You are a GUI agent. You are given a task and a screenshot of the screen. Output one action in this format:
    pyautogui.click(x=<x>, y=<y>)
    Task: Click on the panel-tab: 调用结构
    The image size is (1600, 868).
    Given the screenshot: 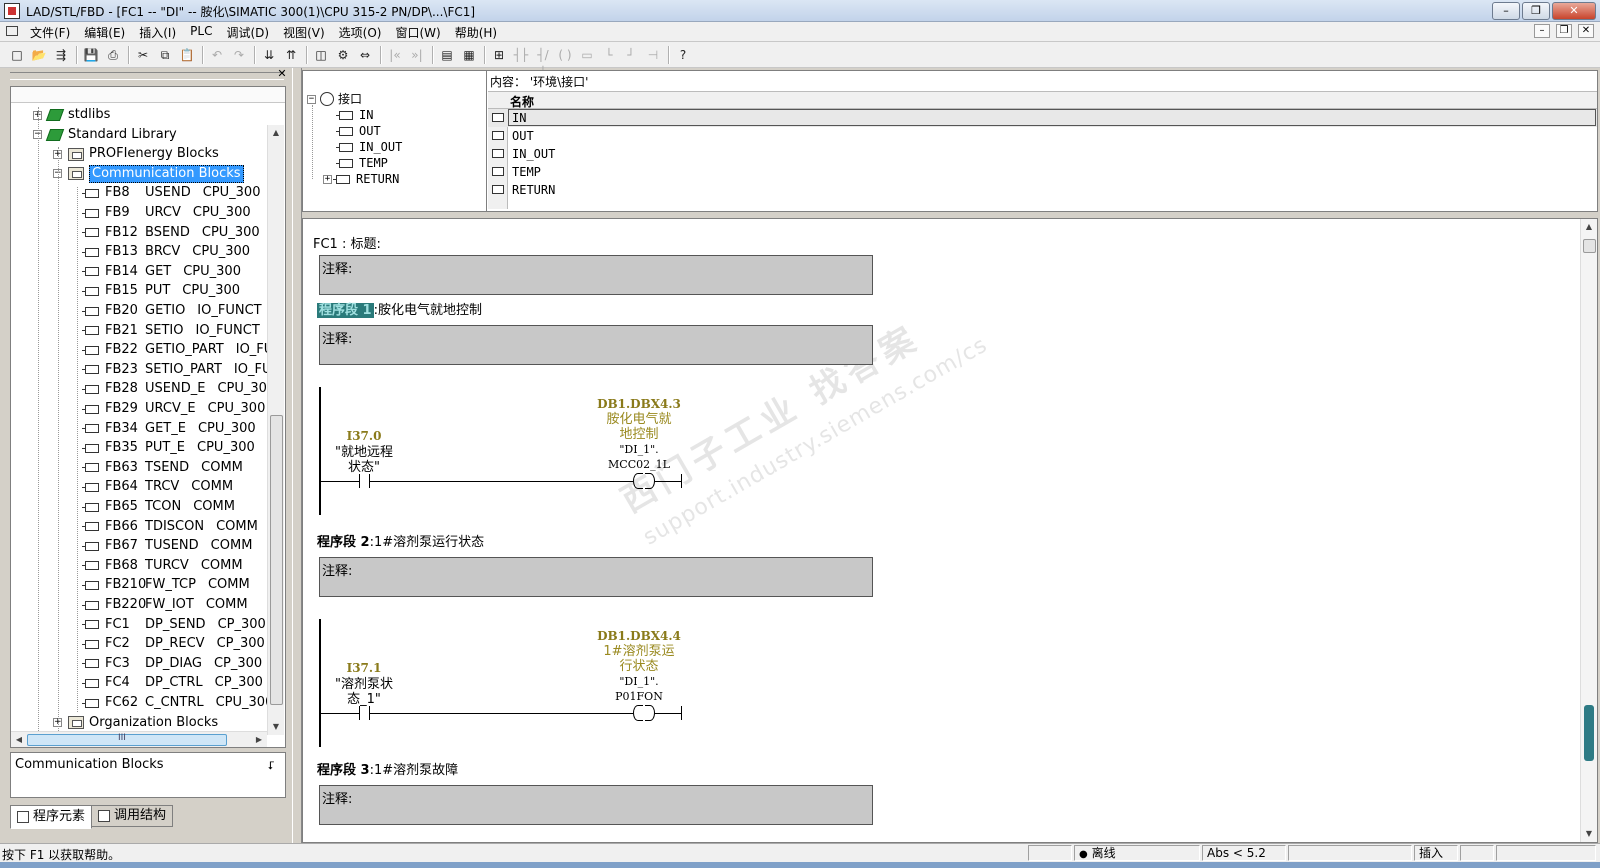 What is the action you would take?
    pyautogui.click(x=132, y=816)
    